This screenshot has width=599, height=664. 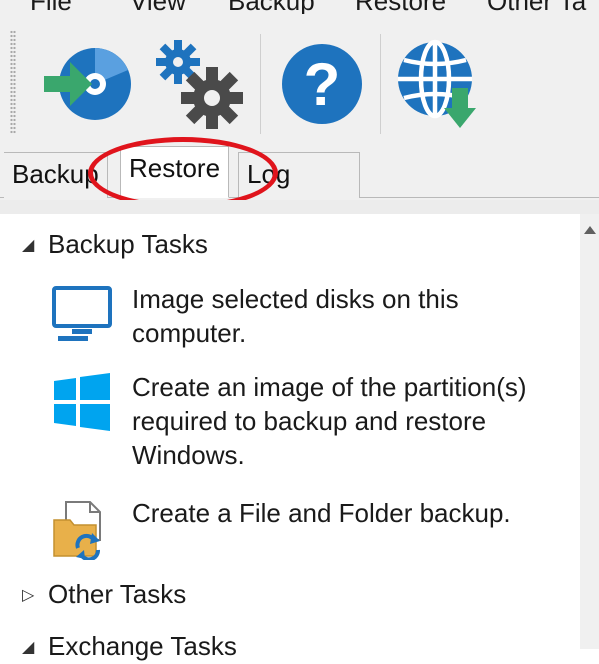 I want to click on menu-view: View, so click(x=158, y=7).